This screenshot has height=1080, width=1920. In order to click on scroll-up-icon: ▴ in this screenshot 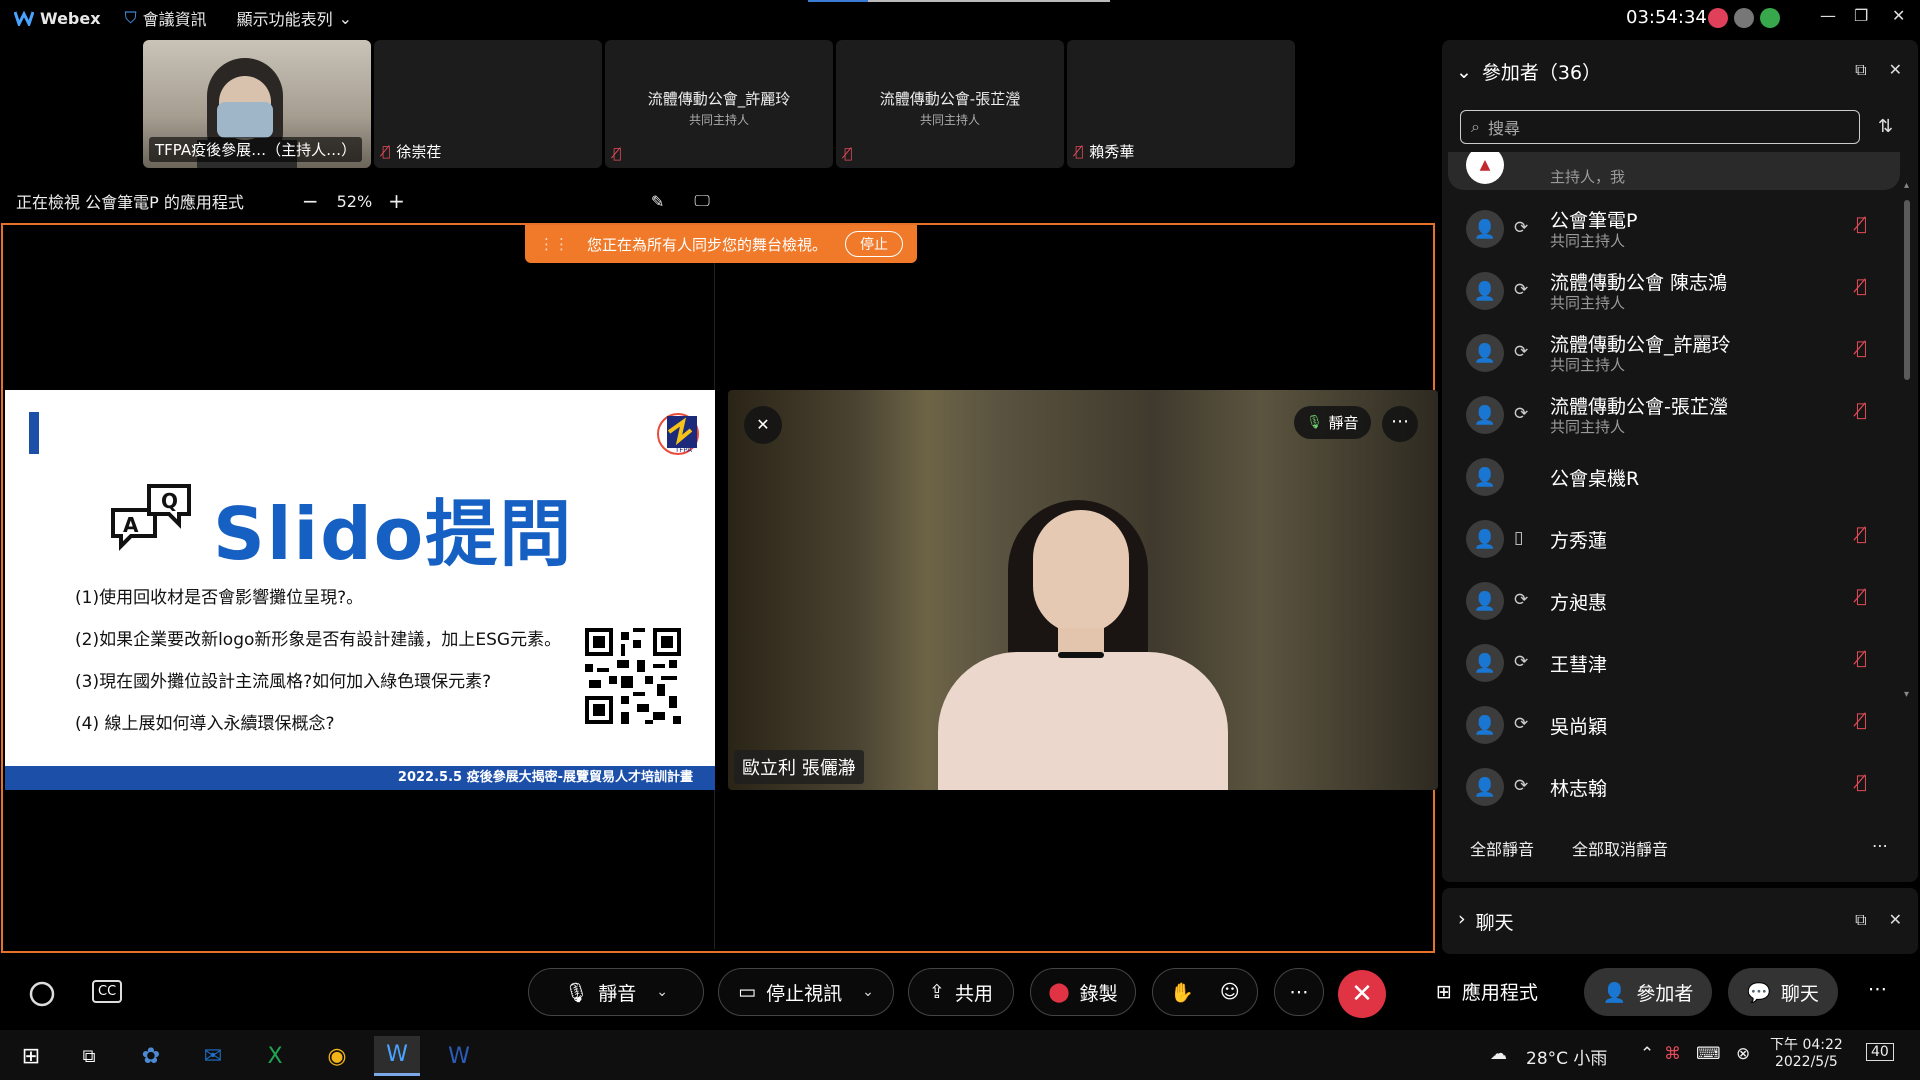, I will do `click(1906, 185)`.